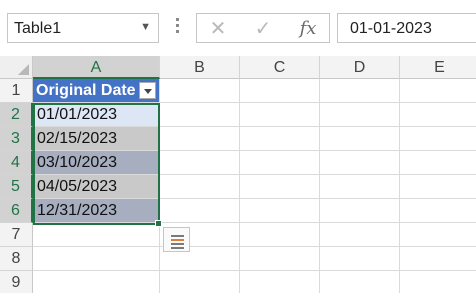 This screenshot has width=476, height=293. I want to click on cell-c3, so click(280, 139).